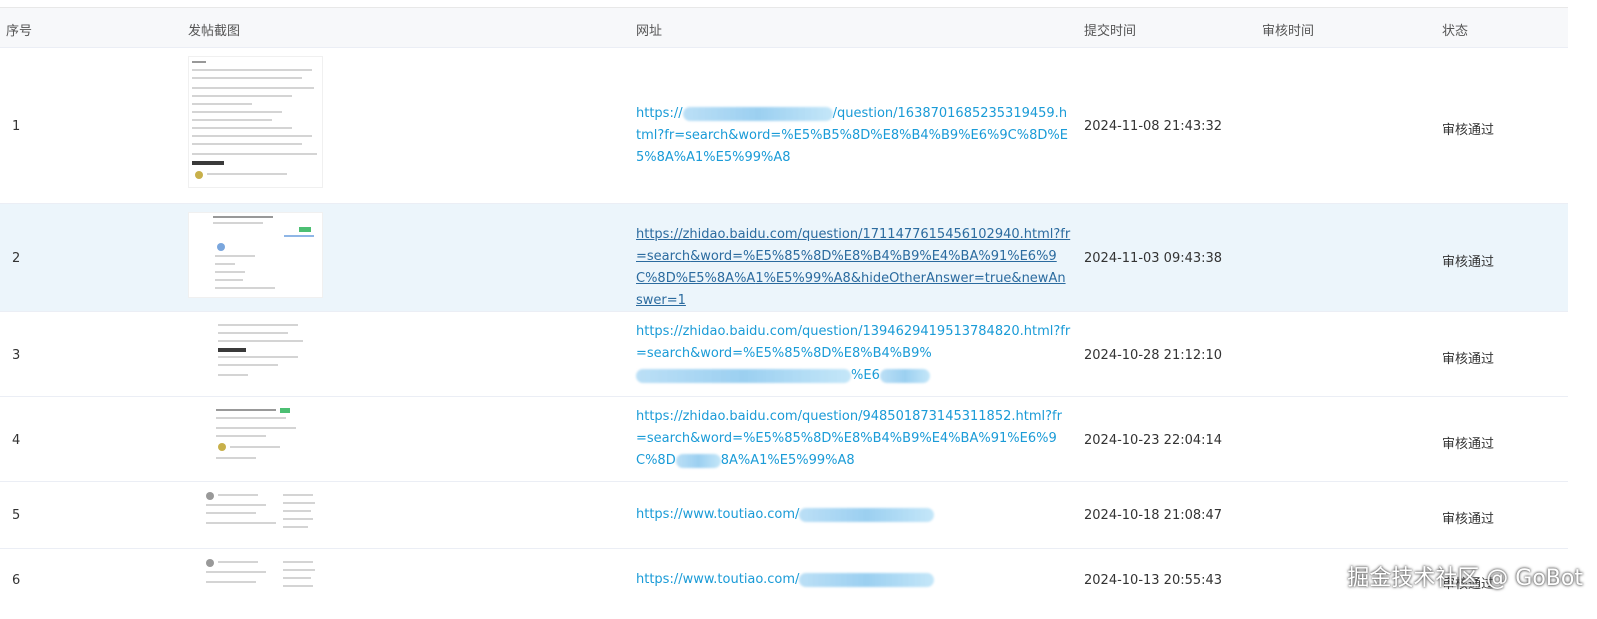 This screenshot has width=1597, height=619. What do you see at coordinates (16, 580) in the screenshot?
I see `row-index: 6` at bounding box center [16, 580].